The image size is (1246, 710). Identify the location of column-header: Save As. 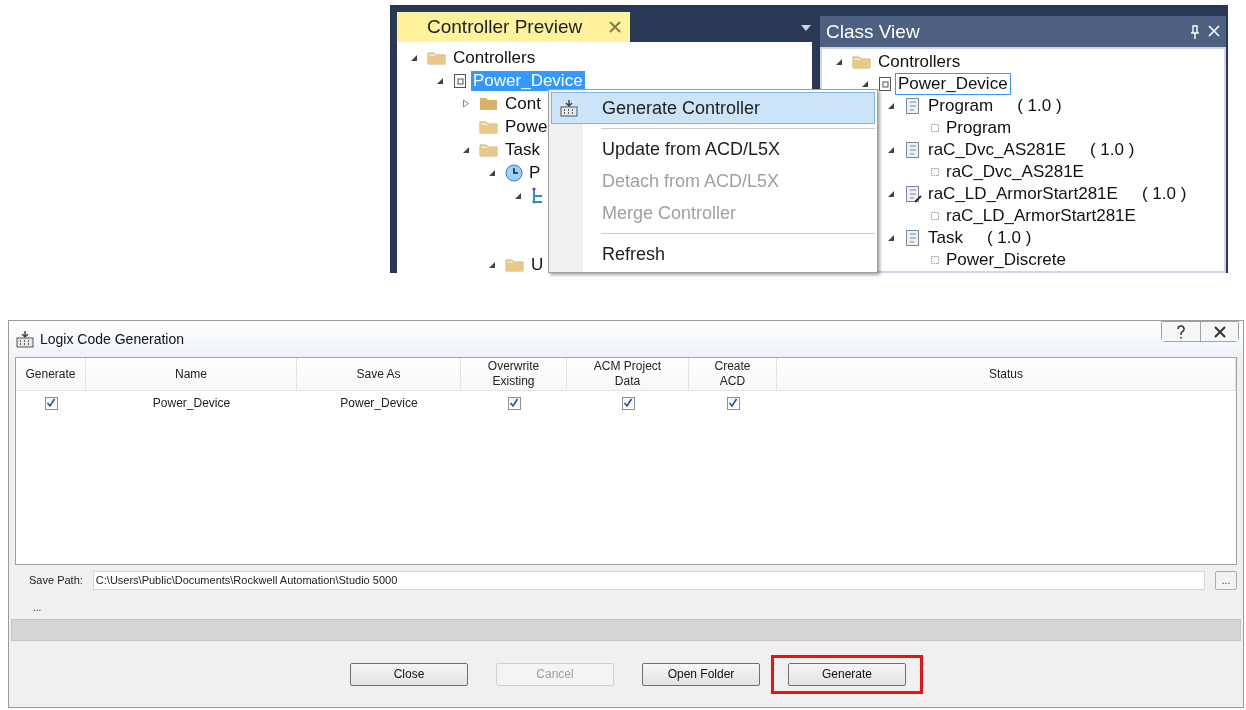
(379, 374).